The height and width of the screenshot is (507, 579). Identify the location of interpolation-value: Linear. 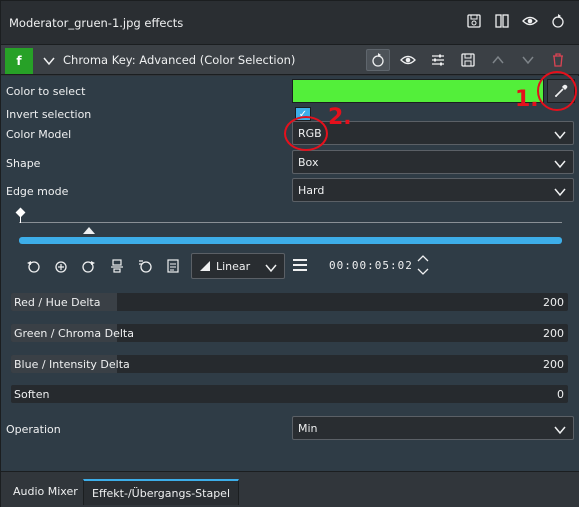
(233, 266).